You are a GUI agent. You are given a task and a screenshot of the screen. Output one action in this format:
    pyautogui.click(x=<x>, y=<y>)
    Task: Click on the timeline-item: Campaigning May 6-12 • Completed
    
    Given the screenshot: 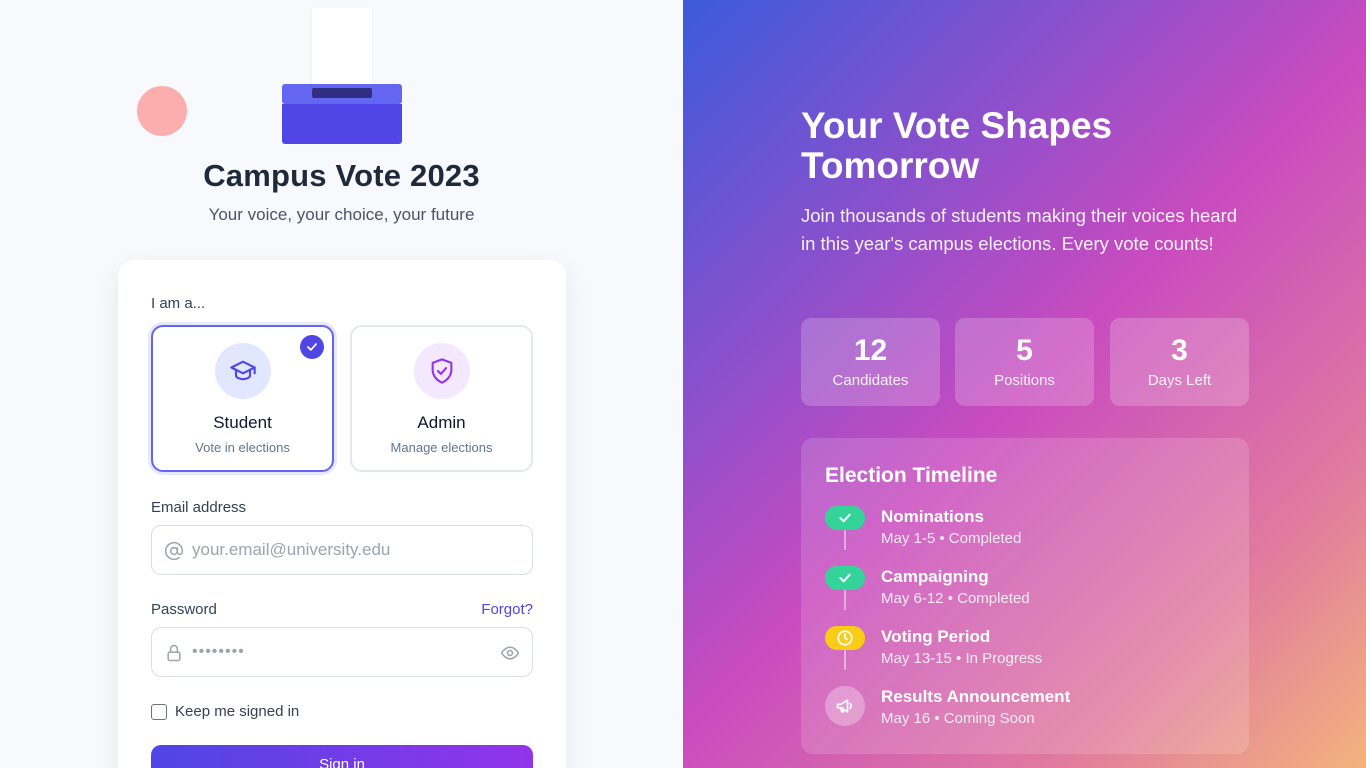 What is the action you would take?
    pyautogui.click(x=1025, y=591)
    